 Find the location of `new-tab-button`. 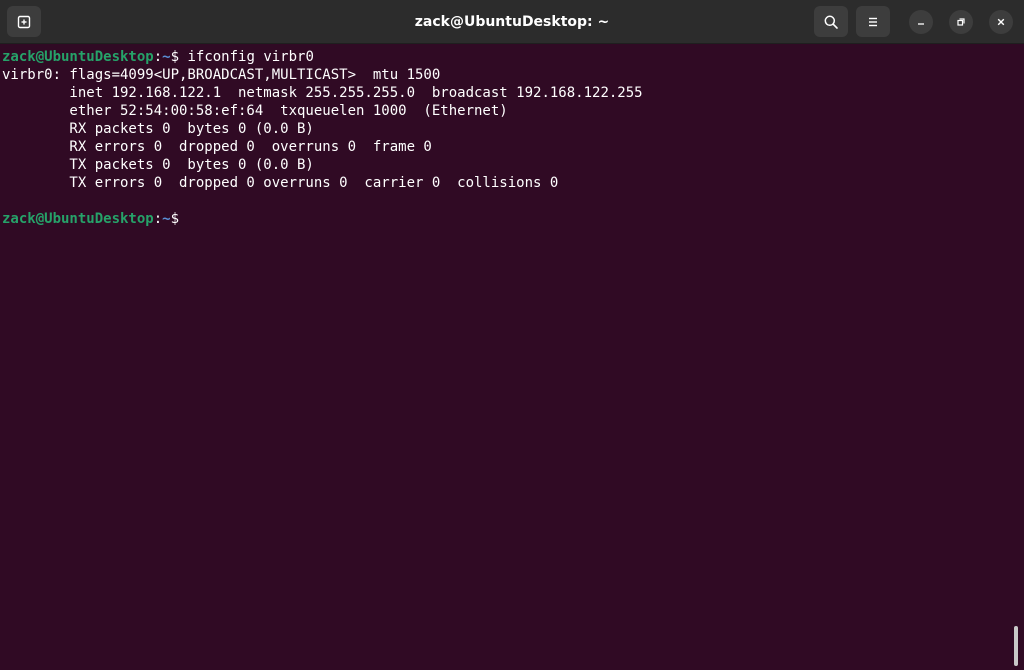

new-tab-button is located at coordinates (24, 21).